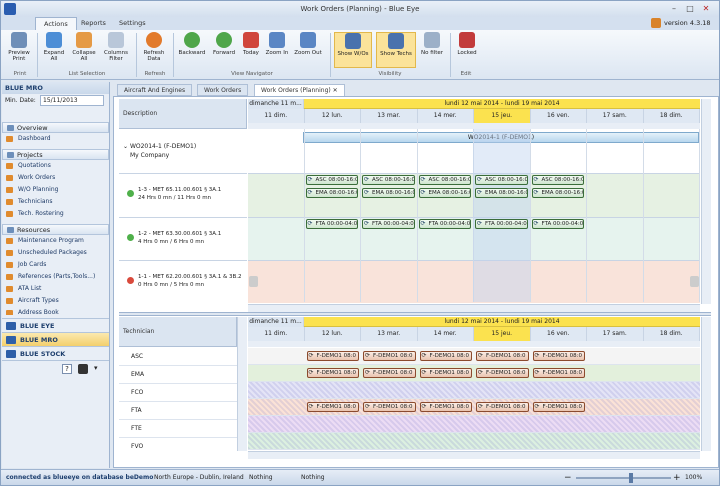 The image size is (720, 486). What do you see at coordinates (154, 50) in the screenshot?
I see `refresh-data-button: Refresh Data` at bounding box center [154, 50].